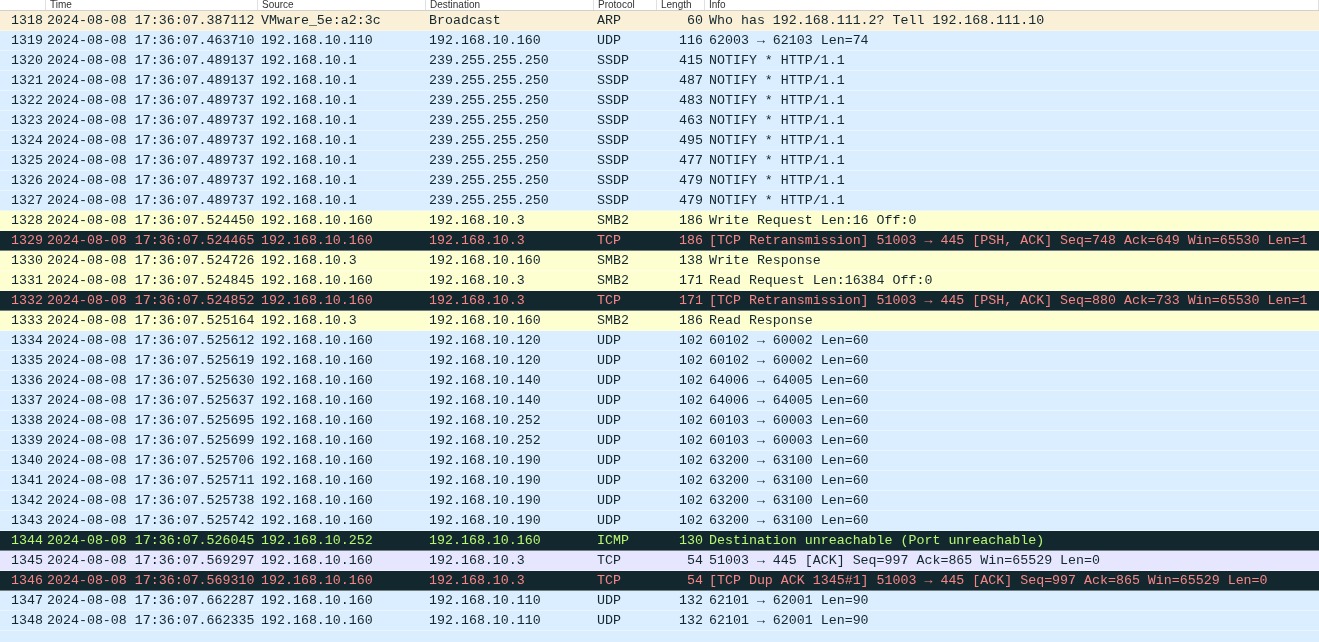  I want to click on table-cell-text: 483, so click(691, 100).